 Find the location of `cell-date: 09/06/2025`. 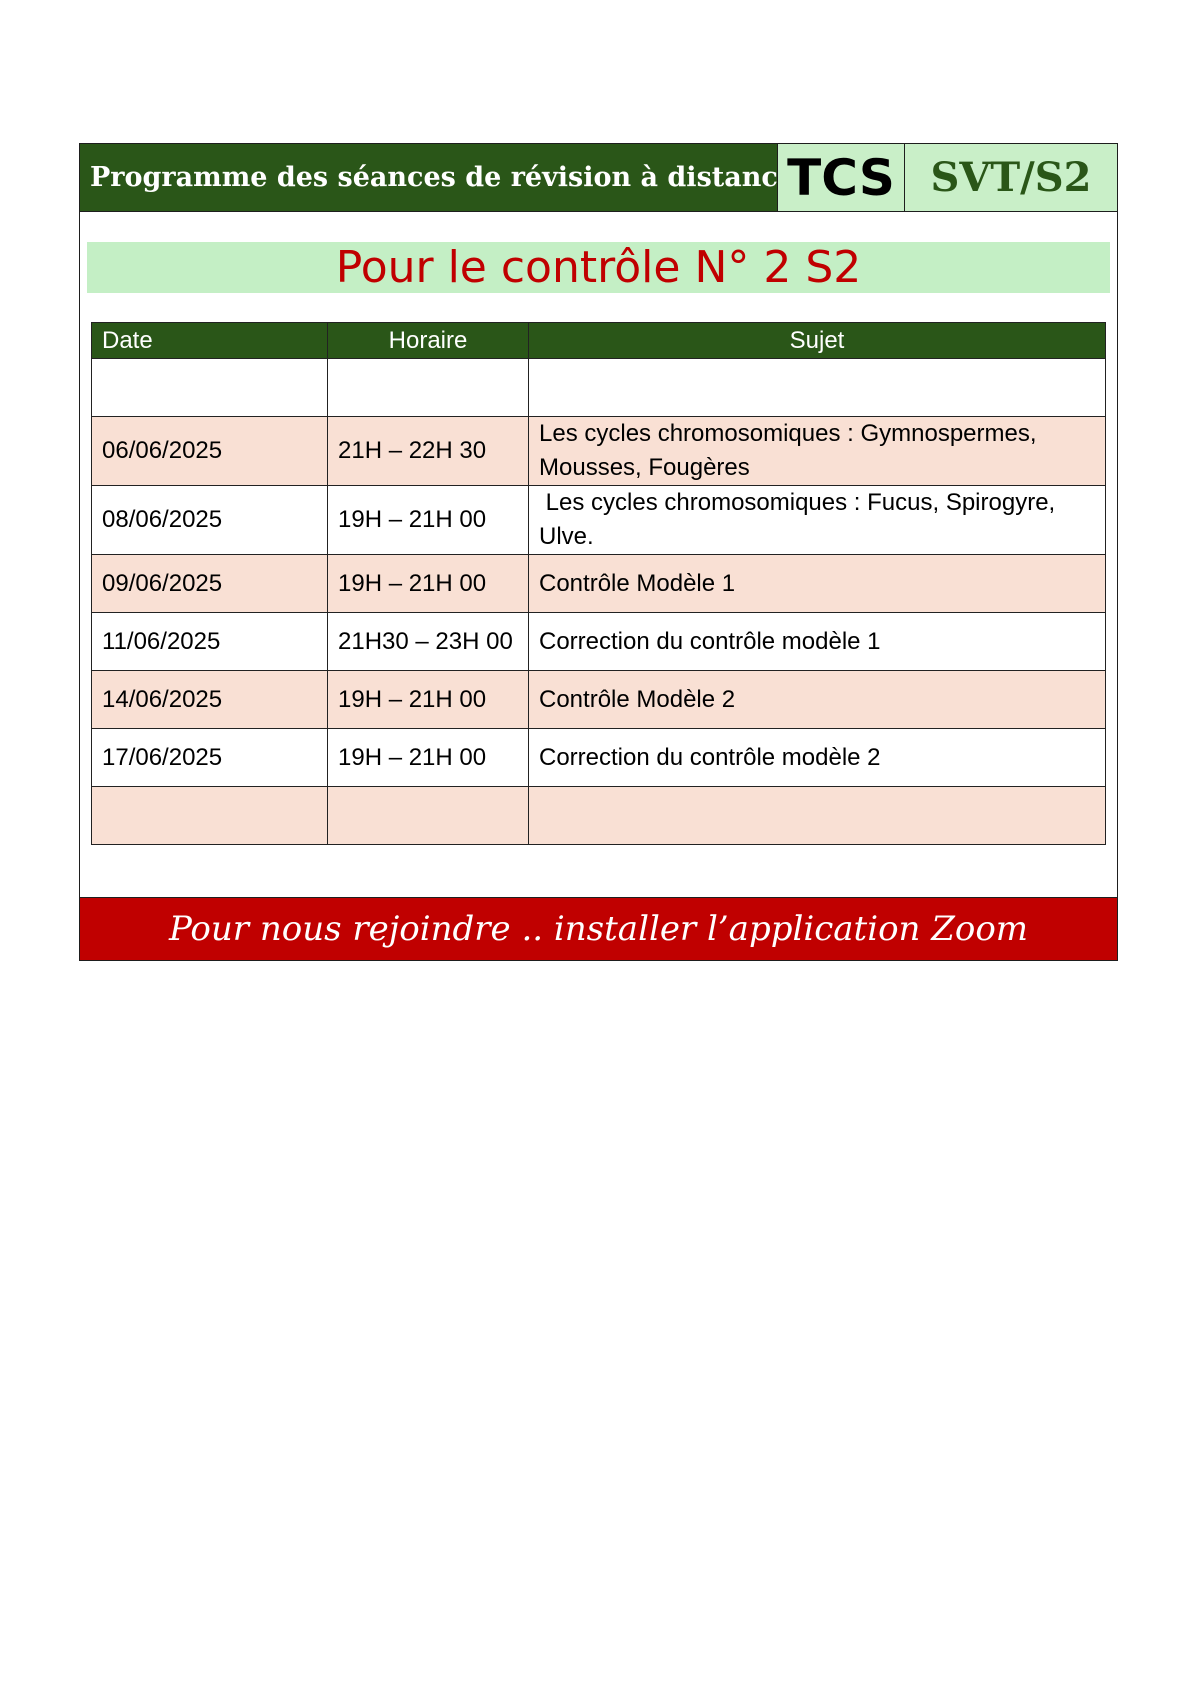

cell-date: 09/06/2025 is located at coordinates (209, 583).